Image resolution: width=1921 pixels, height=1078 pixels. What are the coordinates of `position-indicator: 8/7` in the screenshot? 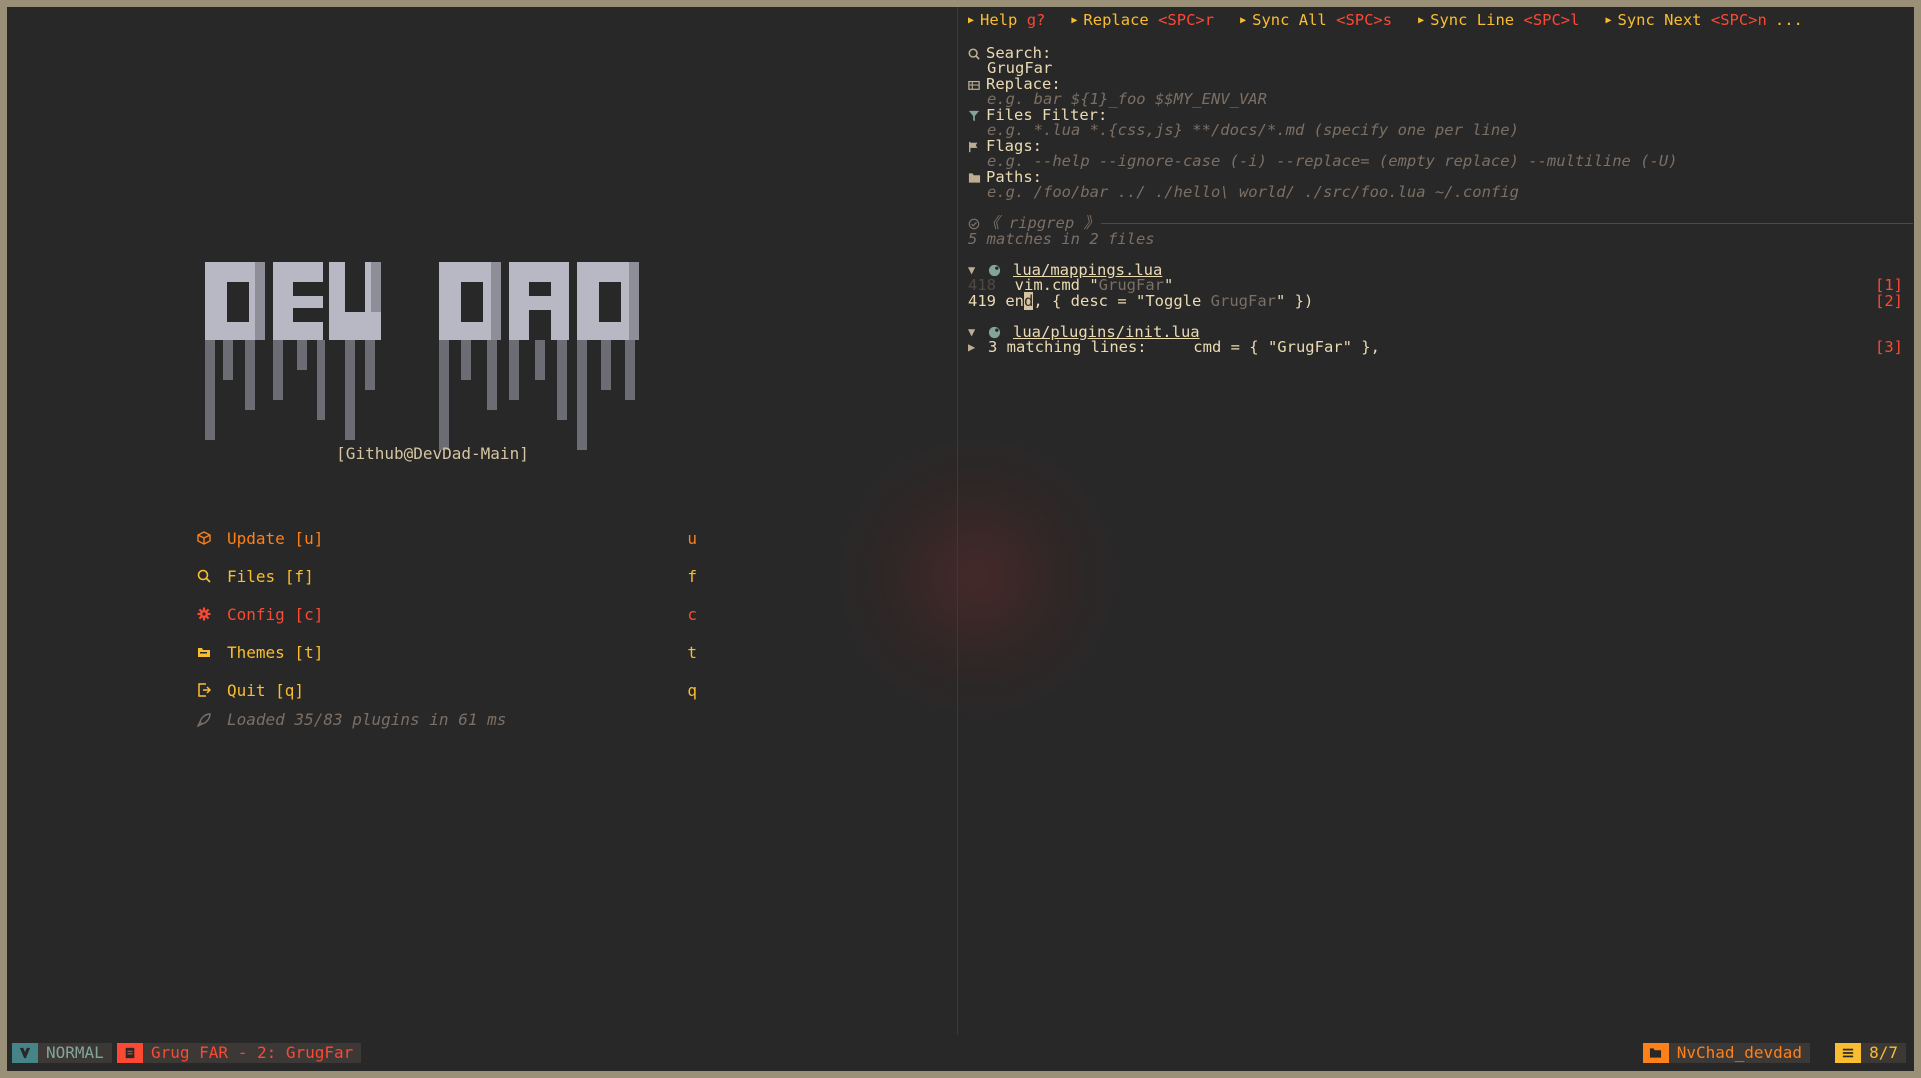 It's located at (1870, 1053).